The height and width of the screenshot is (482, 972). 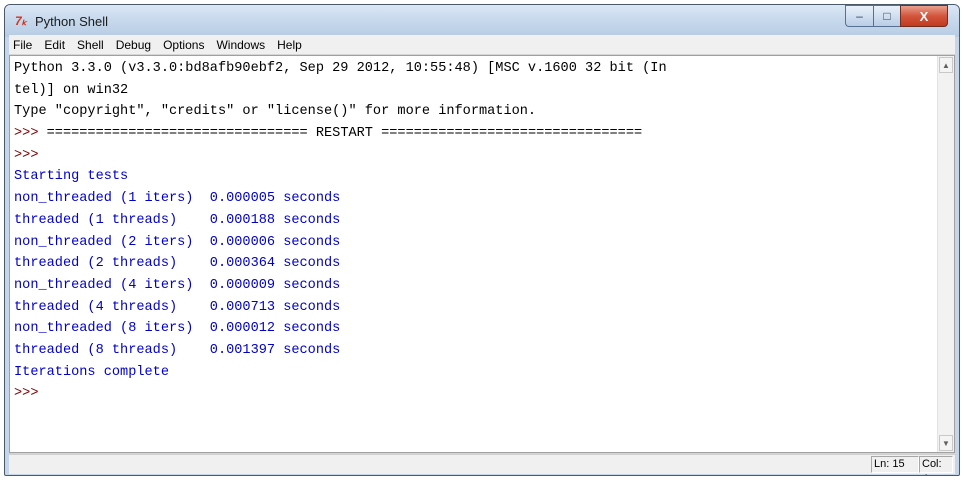 What do you see at coordinates (475, 243) in the screenshot?
I see `shell-line: non_threaded (2 iters) 0.000006 seconds` at bounding box center [475, 243].